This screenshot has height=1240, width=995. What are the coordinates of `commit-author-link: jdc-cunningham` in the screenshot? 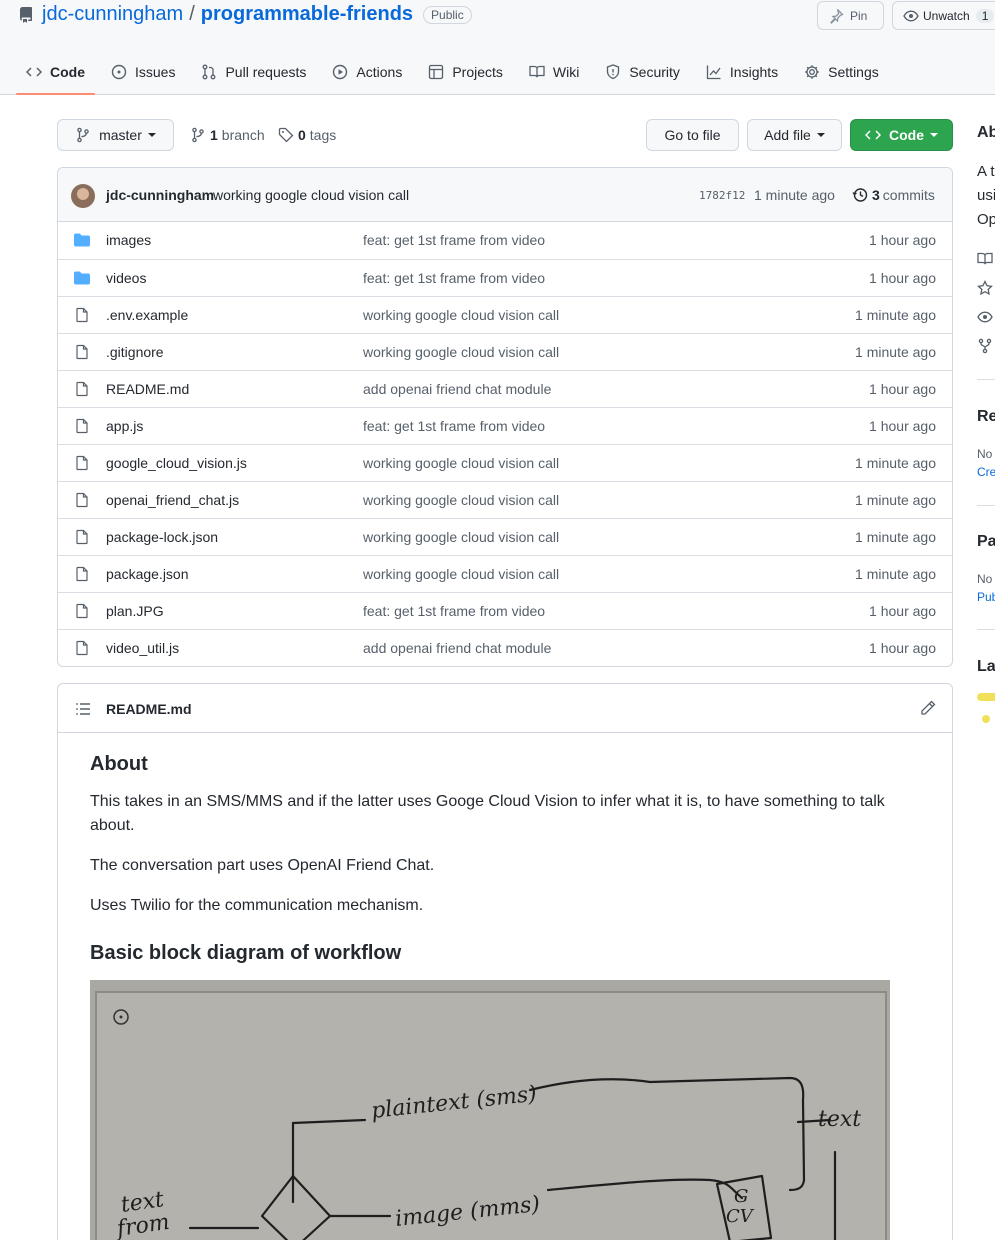 It's located at (160, 195).